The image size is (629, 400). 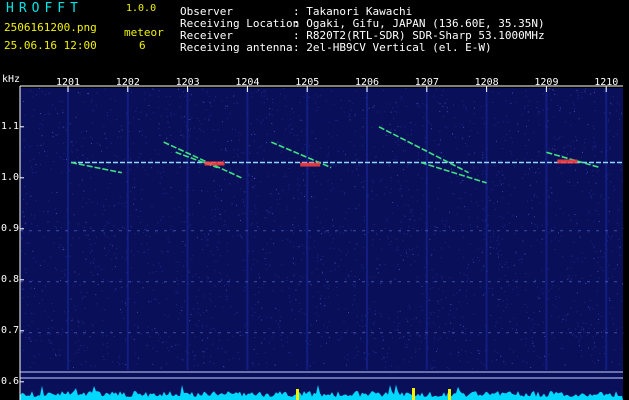 I want to click on y-tick-label: 0.8, so click(x=10, y=279).